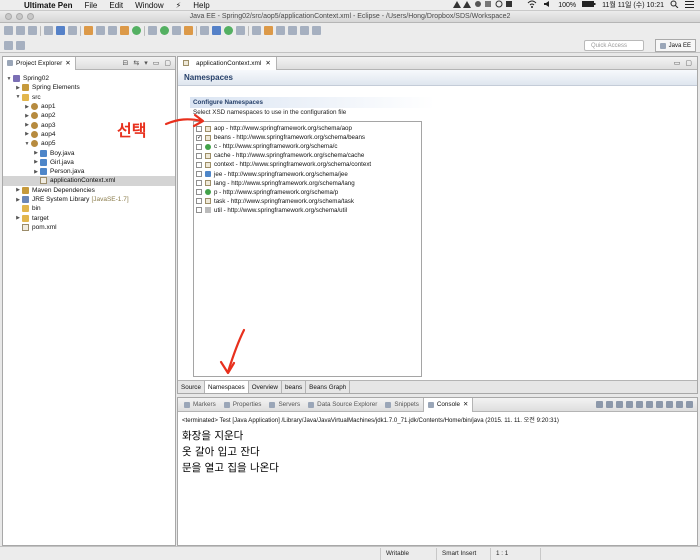 The height and width of the screenshot is (560, 700). What do you see at coordinates (152, 30) in the screenshot?
I see `debug-icon` at bounding box center [152, 30].